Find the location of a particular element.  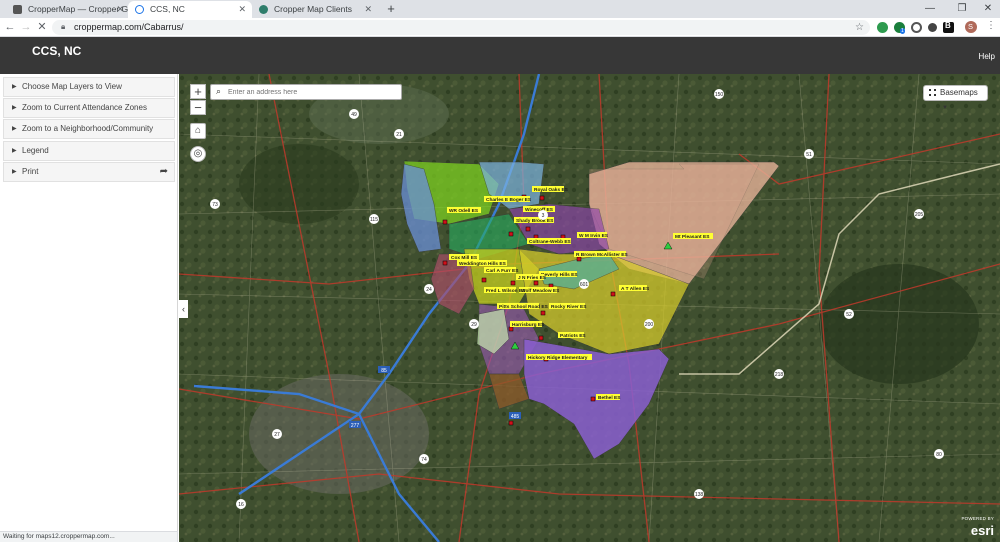

school-label: Rocky River ES is located at coordinates (569, 307).